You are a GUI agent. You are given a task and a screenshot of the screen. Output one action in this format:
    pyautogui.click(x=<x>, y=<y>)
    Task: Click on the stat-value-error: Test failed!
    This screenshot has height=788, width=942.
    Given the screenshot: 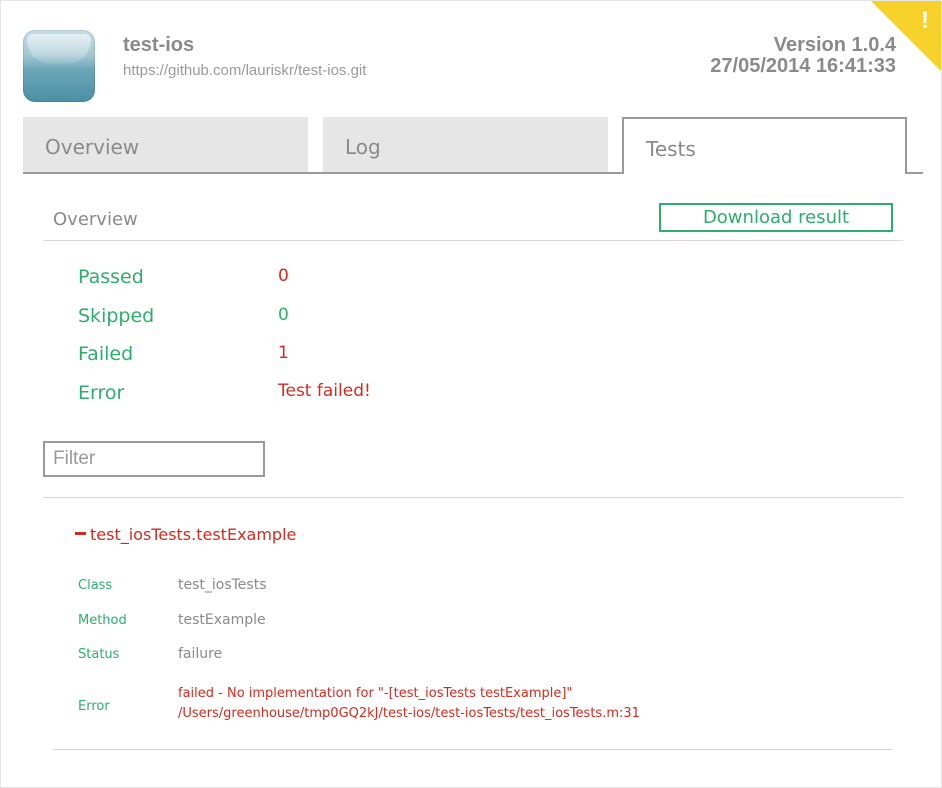 What is the action you would take?
    pyautogui.click(x=324, y=391)
    